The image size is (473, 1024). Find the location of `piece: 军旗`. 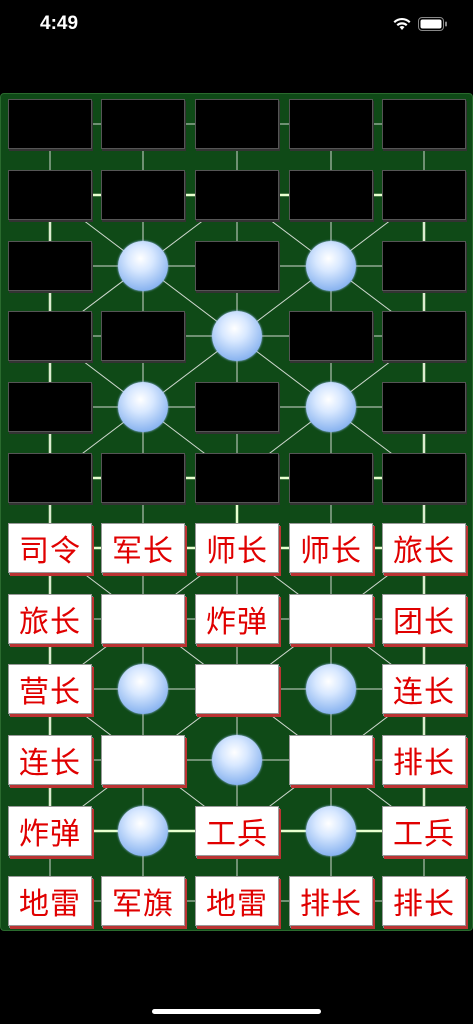

piece: 军旗 is located at coordinates (143, 901).